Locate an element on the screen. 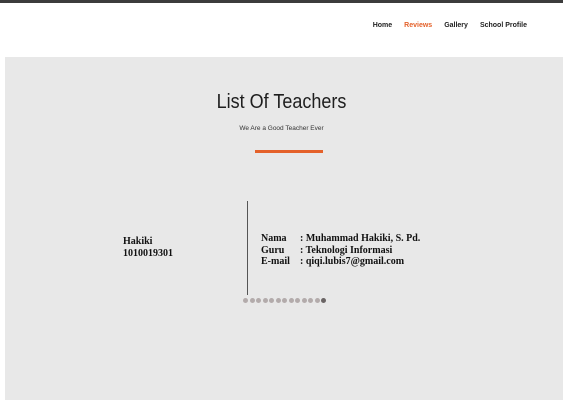 The height and width of the screenshot is (400, 563). detail-row-email: E-mail : qiqi.lubis7@gmail.com is located at coordinates (340, 262).